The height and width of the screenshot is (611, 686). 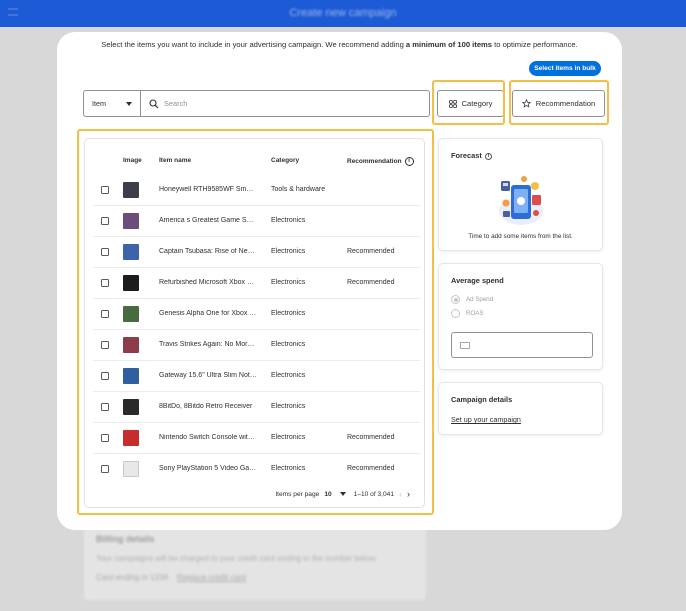 What do you see at coordinates (208, 313) in the screenshot?
I see `item-name: Genesis Alpha One for Xbox One` at bounding box center [208, 313].